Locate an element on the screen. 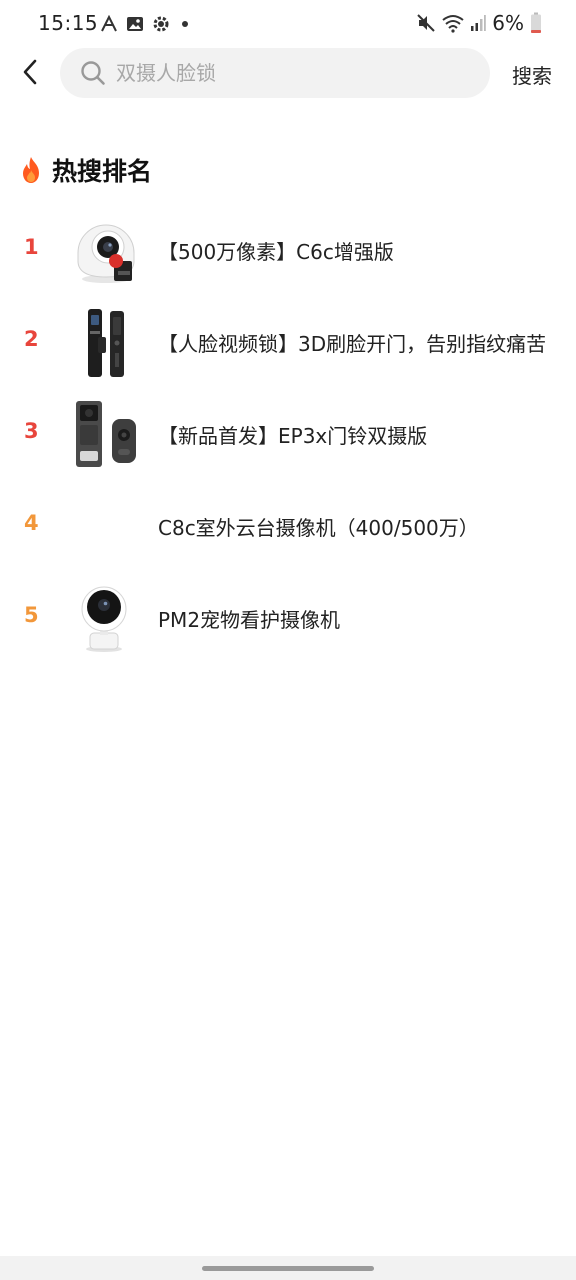  signal-icon is located at coordinates (479, 23).